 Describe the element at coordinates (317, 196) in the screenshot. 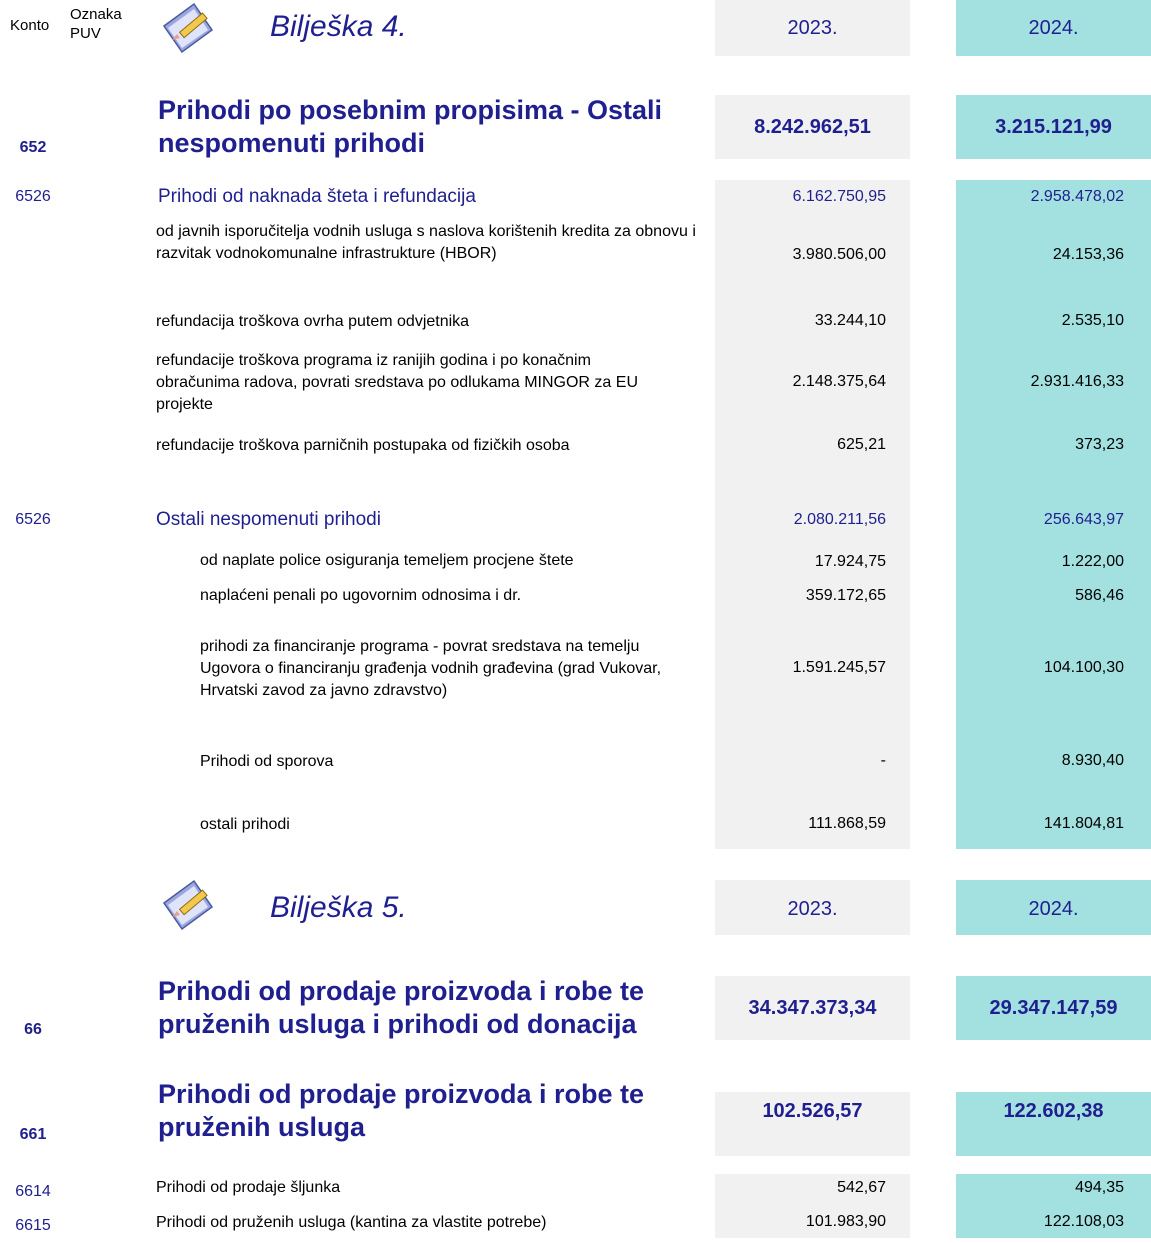

I see `b4-sec1-title: Prihodi od naknada šteta i refundacija` at that location.